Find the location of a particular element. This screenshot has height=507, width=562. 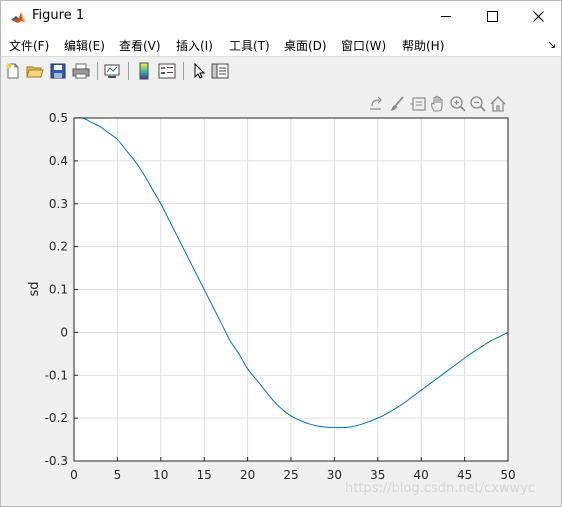

y-tick-label: 0.4 is located at coordinates (58, 161).